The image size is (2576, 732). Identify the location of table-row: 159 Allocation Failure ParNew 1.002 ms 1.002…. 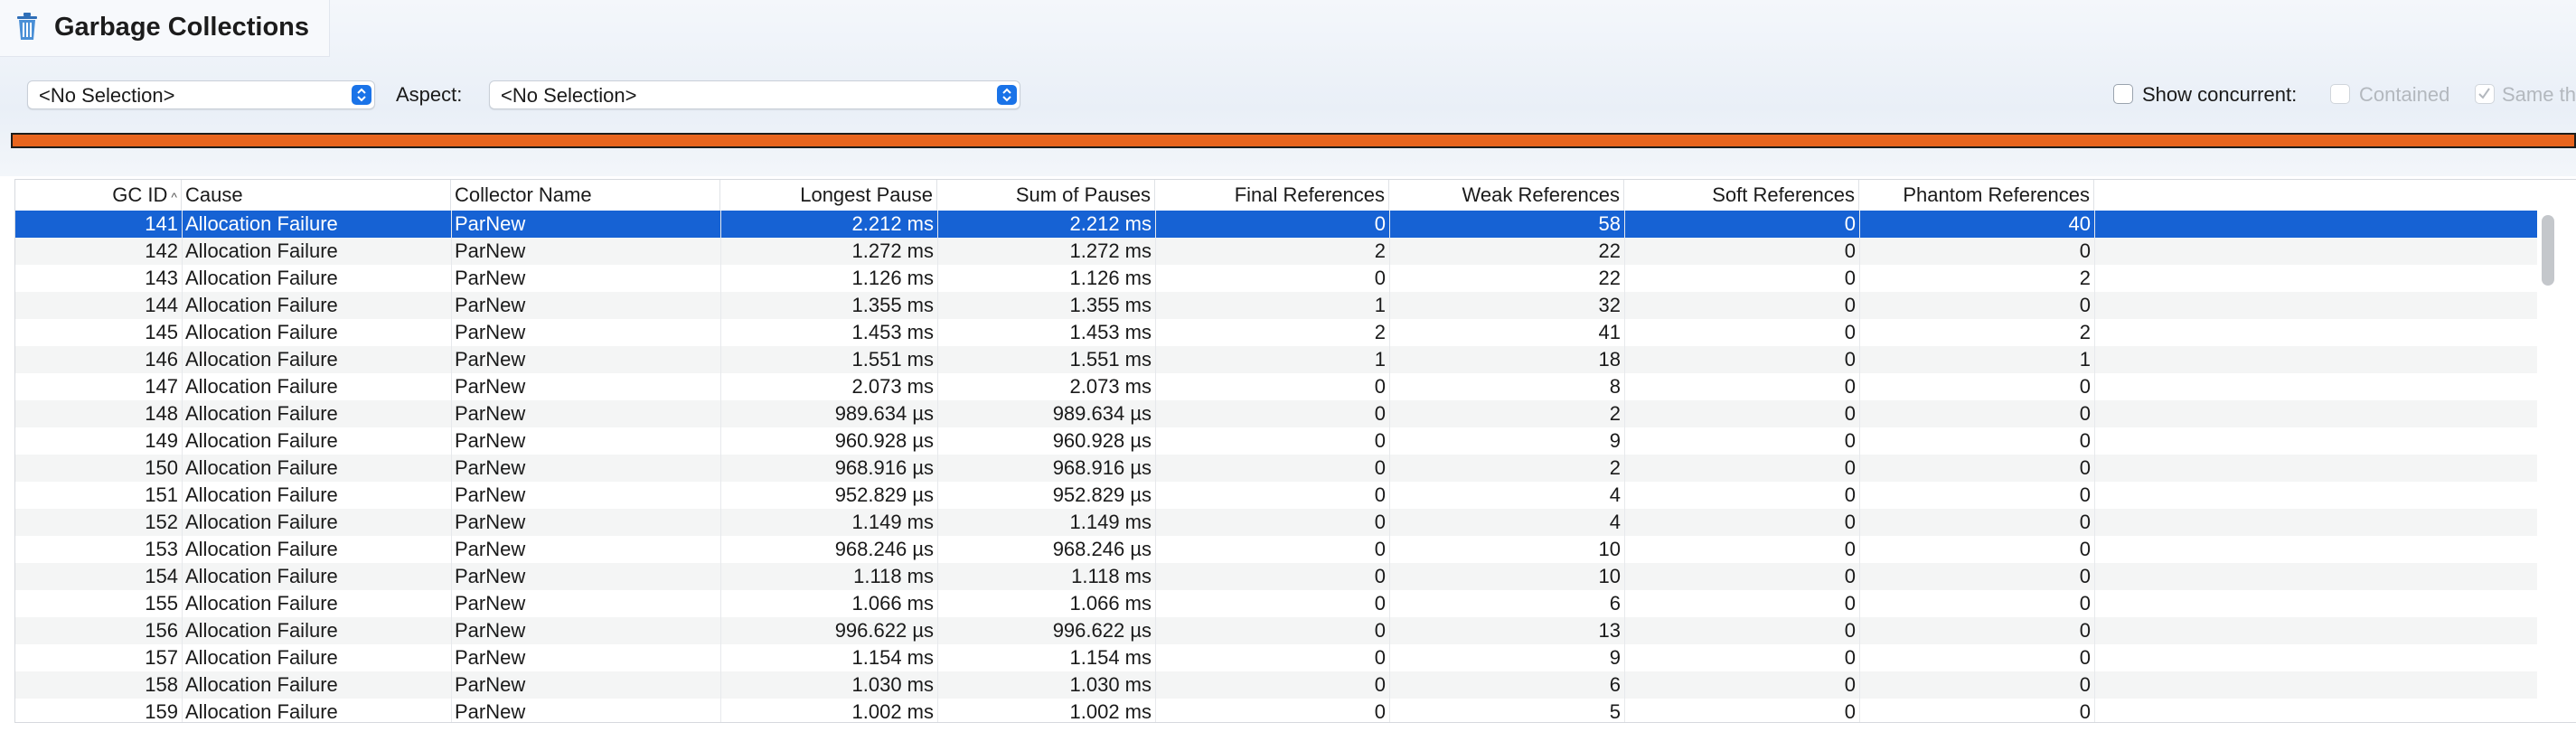
(1276, 711).